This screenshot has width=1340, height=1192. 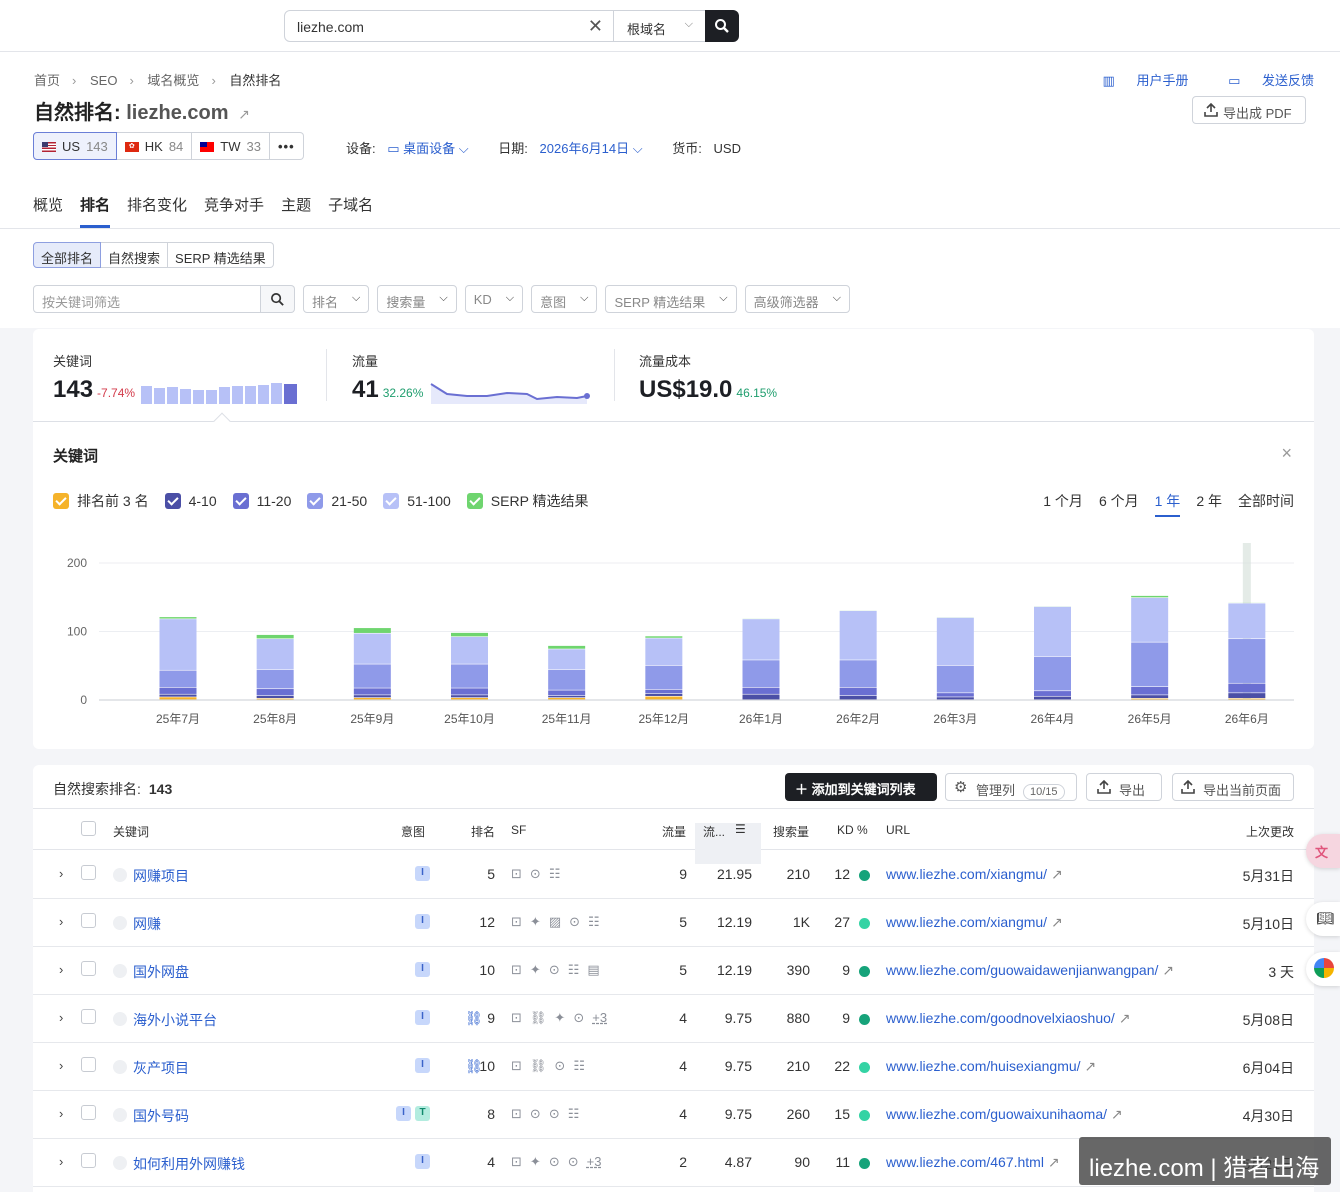 I want to click on device-select: ▭ 桌面设备 ⌵, so click(x=427, y=148).